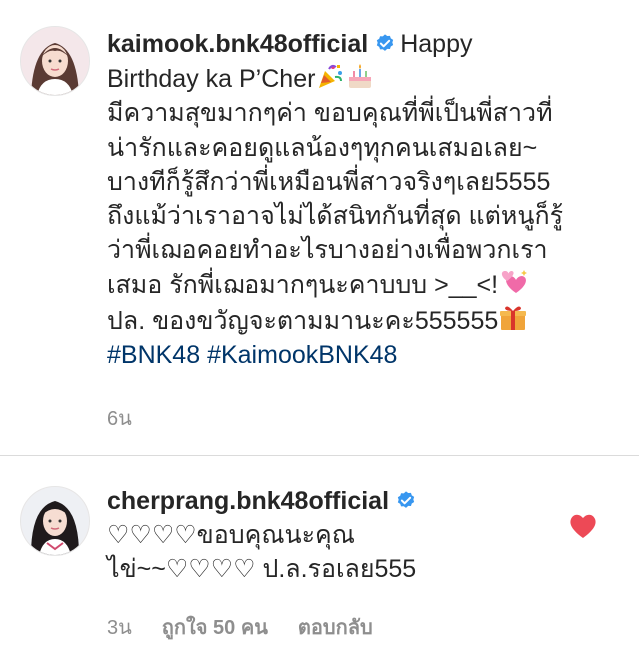 The width and height of the screenshot is (639, 656). Describe the element at coordinates (153, 355) in the screenshot. I see `hashtag-bnk48: #BNK48` at that location.